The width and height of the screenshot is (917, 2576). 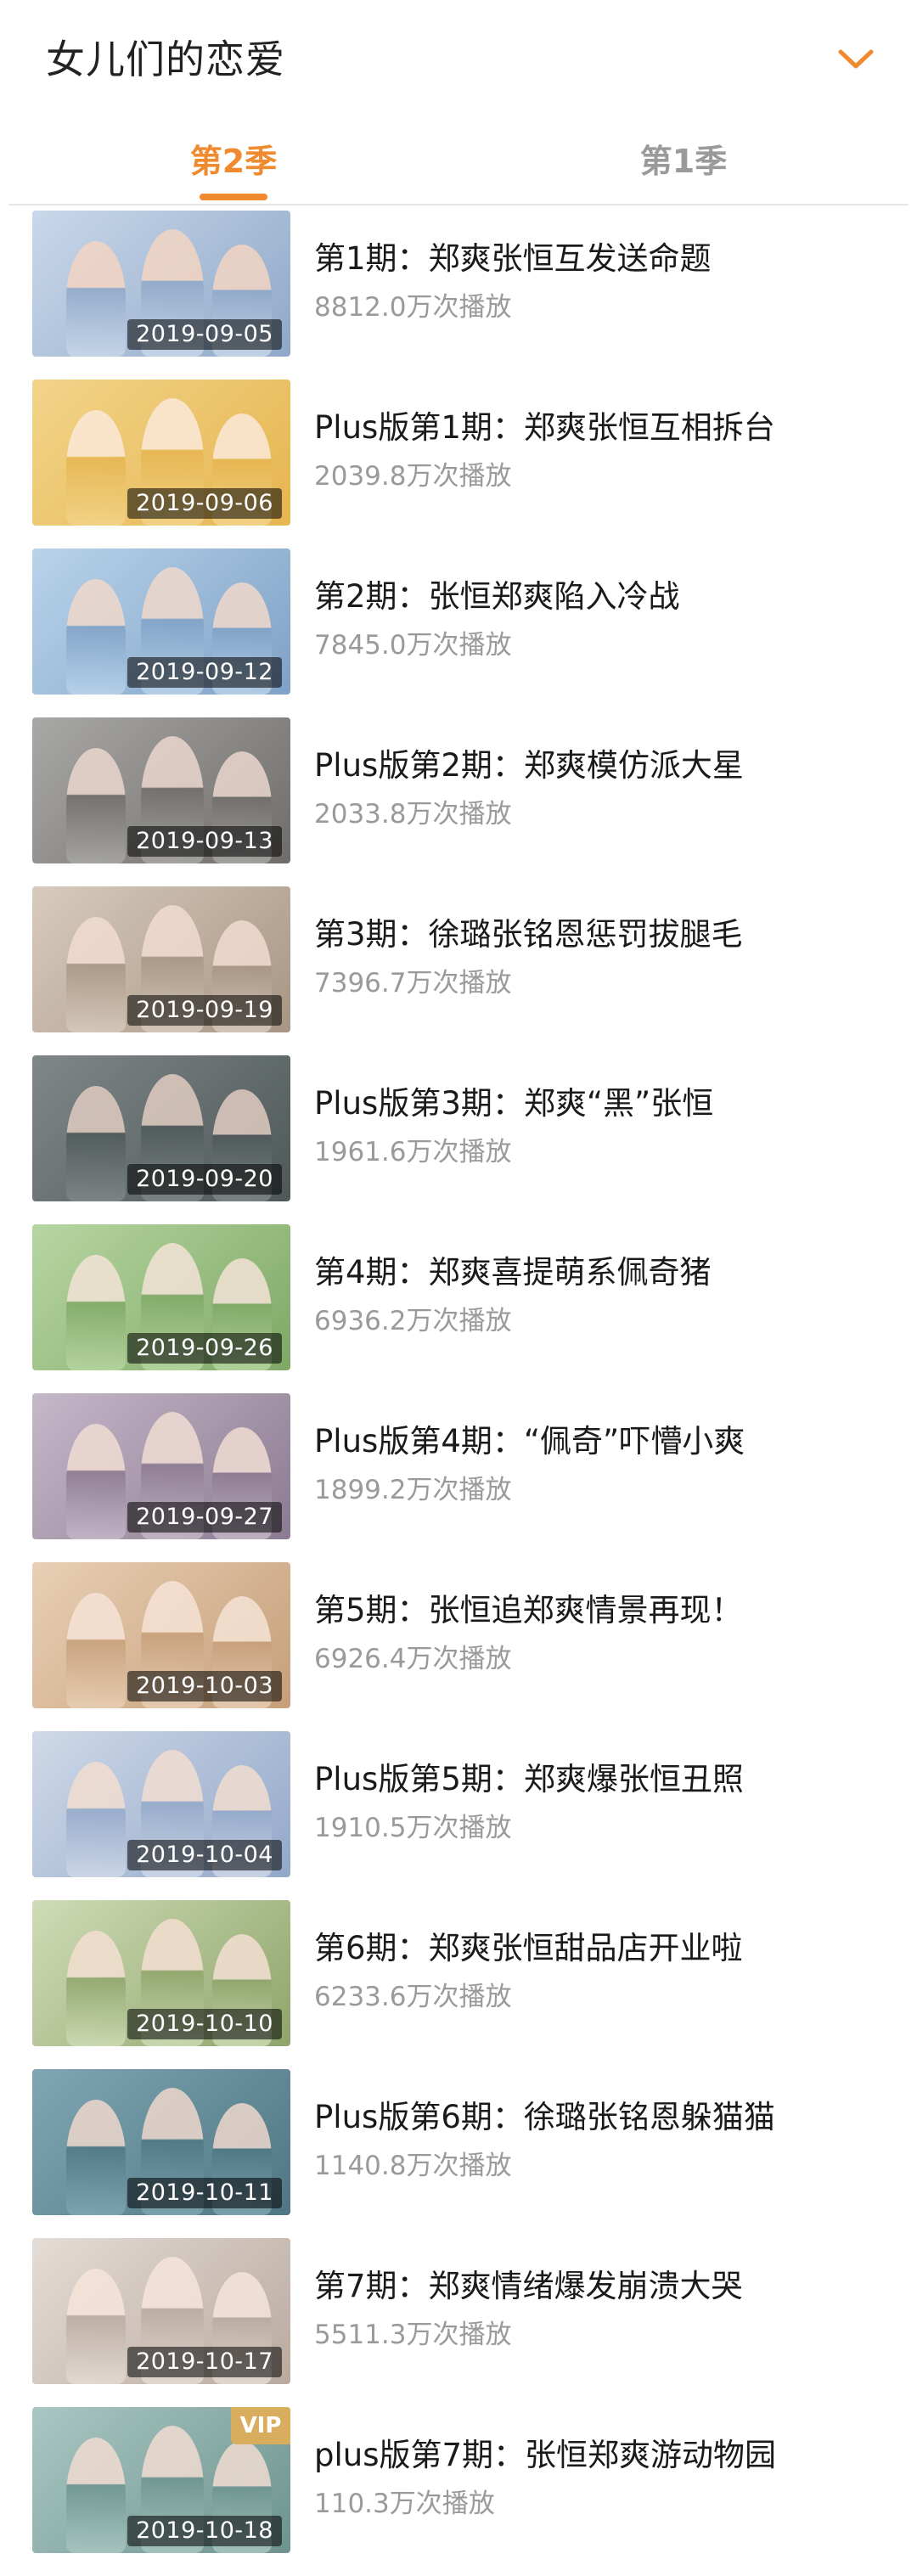 What do you see at coordinates (161, 2142) in the screenshot?
I see `episode-thumbnail: 2019-10-11` at bounding box center [161, 2142].